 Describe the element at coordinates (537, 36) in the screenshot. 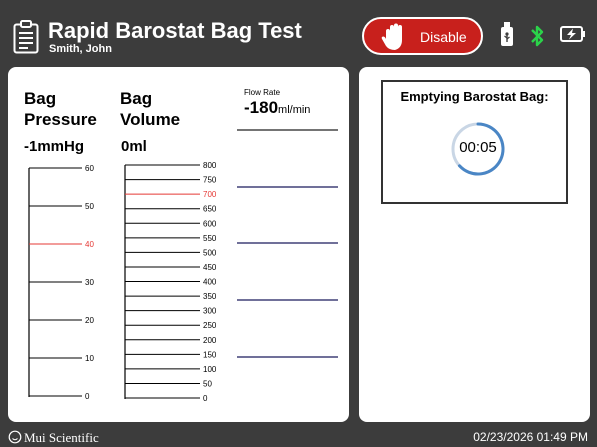

I see `bluetooth-icon` at that location.